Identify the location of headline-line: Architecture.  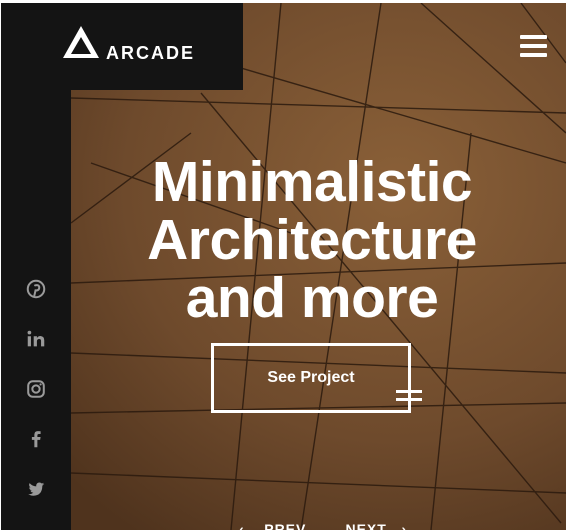
(312, 240).